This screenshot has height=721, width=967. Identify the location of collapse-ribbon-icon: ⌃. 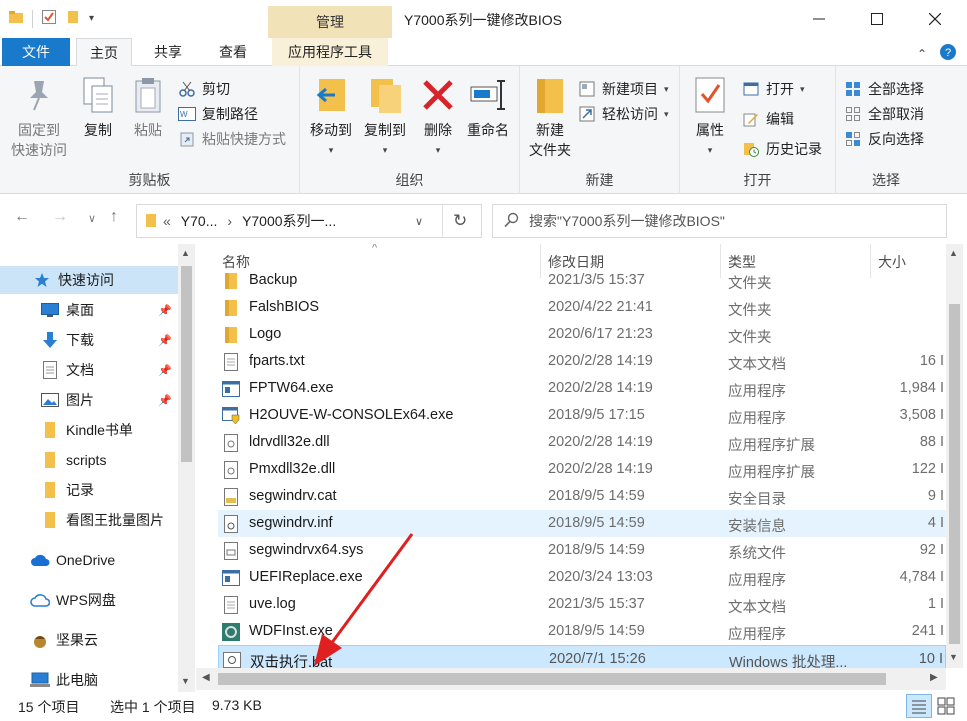
(922, 54).